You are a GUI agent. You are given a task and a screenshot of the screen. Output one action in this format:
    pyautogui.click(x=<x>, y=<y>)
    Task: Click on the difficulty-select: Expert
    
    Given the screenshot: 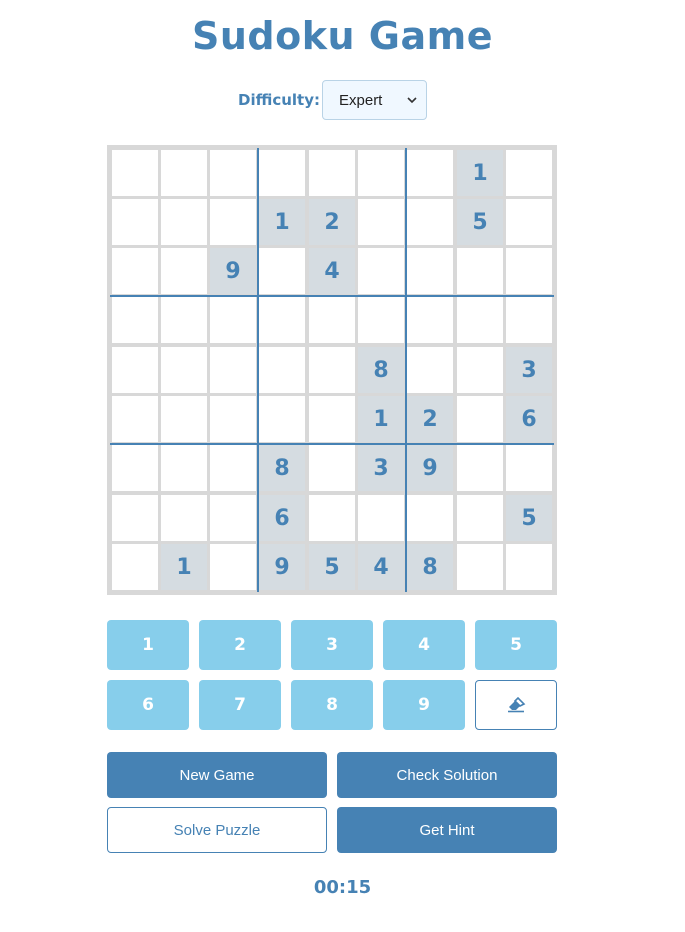 What is the action you would take?
    pyautogui.click(x=374, y=100)
    